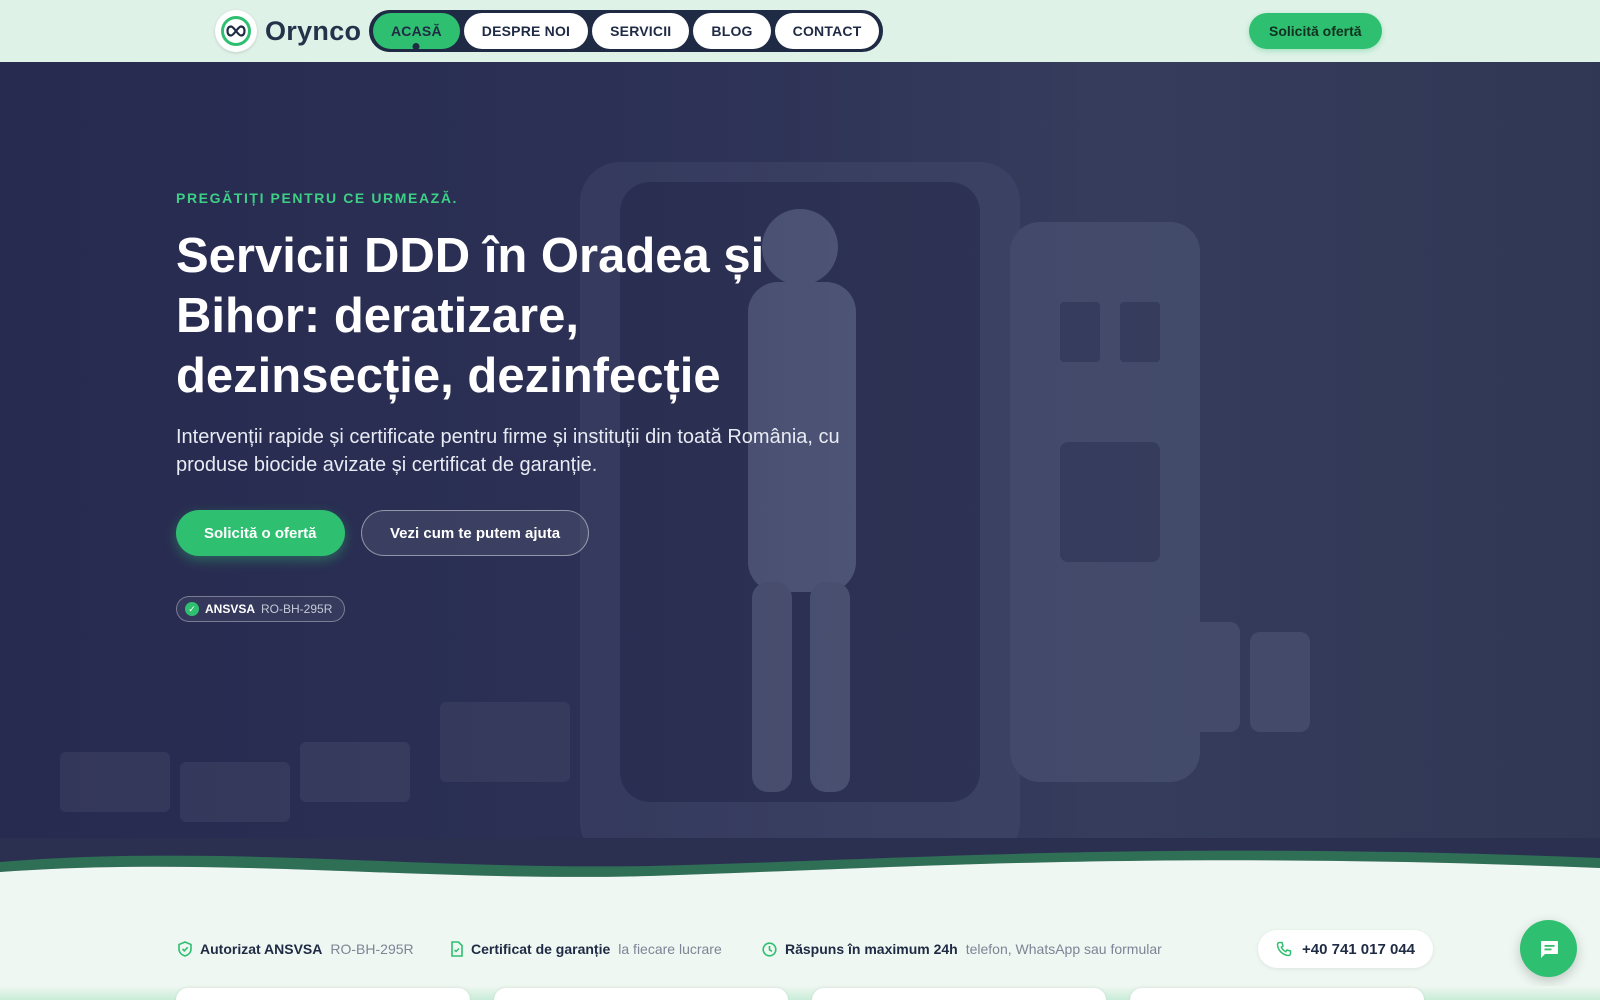  I want to click on nav-label: ACASĂ, so click(416, 31).